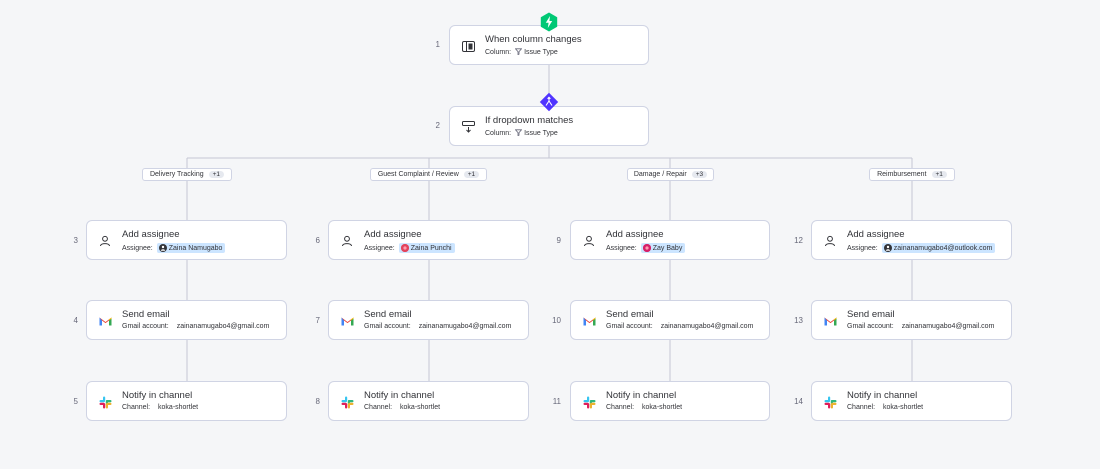 Image resolution: width=1100 pixels, height=469 pixels. What do you see at coordinates (498, 133) in the screenshot?
I see `meta-label: Column:` at bounding box center [498, 133].